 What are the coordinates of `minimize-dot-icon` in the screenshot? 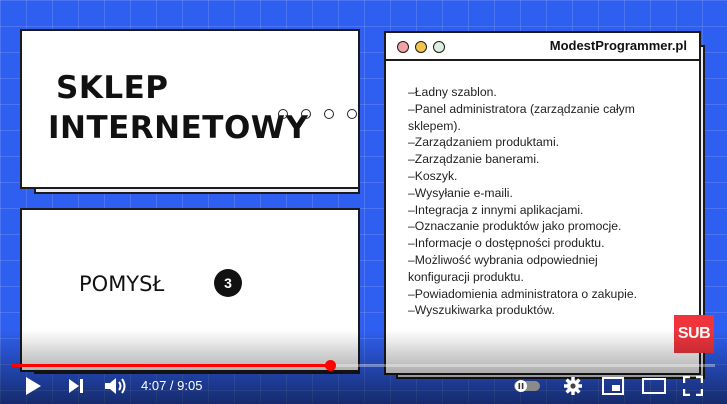 It's located at (421, 47).